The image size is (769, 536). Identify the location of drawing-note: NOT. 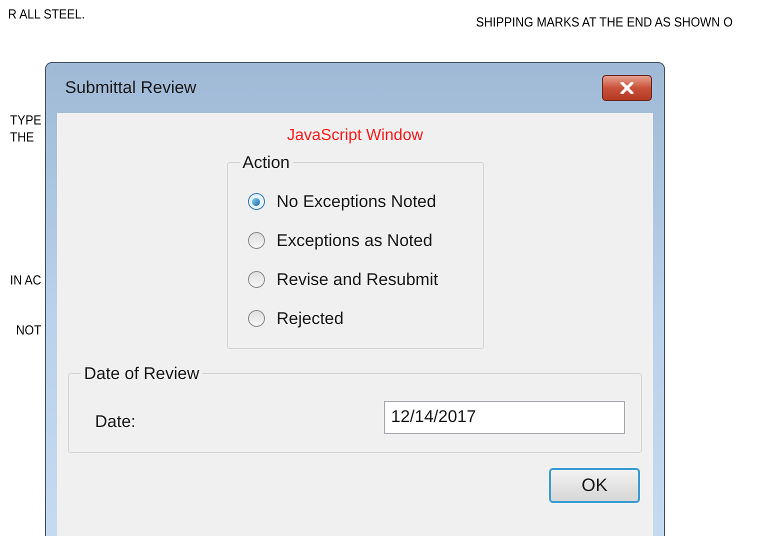
(29, 330).